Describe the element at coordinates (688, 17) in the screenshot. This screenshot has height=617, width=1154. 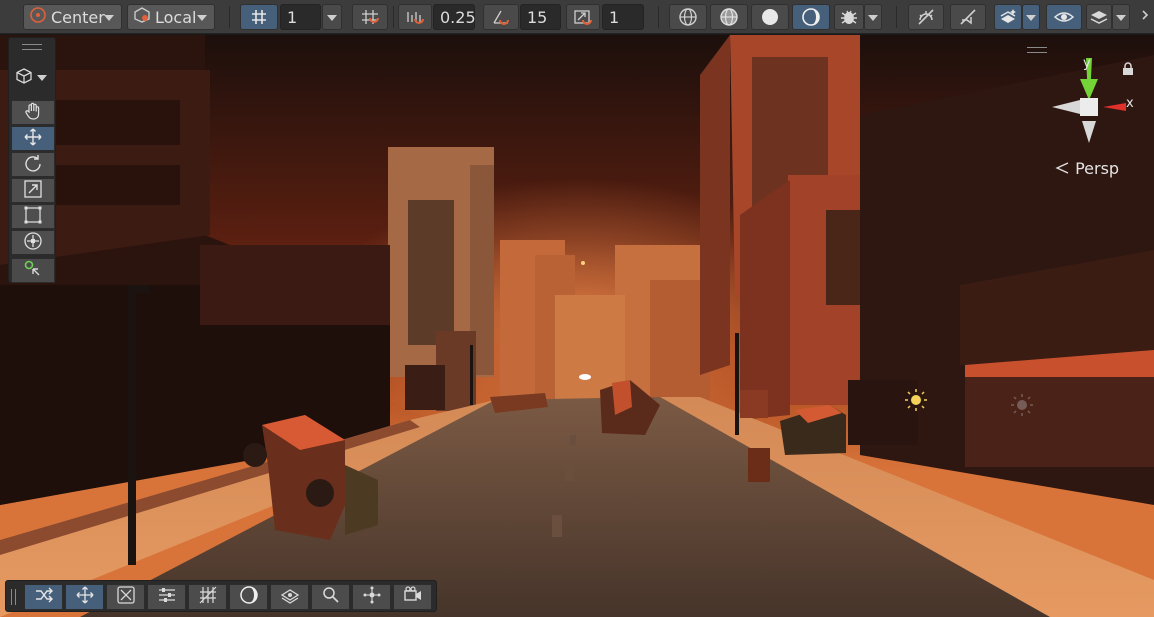
I see `wireframe-mode-button` at that location.